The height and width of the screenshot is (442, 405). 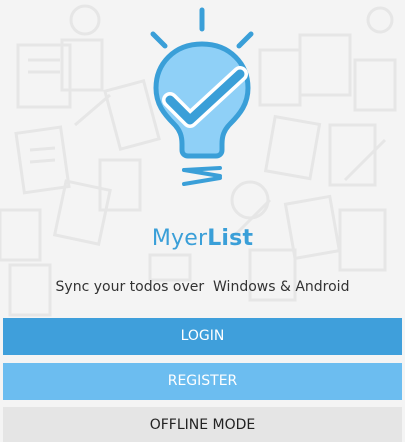 I want to click on login-button: LOGIN, so click(x=202, y=336).